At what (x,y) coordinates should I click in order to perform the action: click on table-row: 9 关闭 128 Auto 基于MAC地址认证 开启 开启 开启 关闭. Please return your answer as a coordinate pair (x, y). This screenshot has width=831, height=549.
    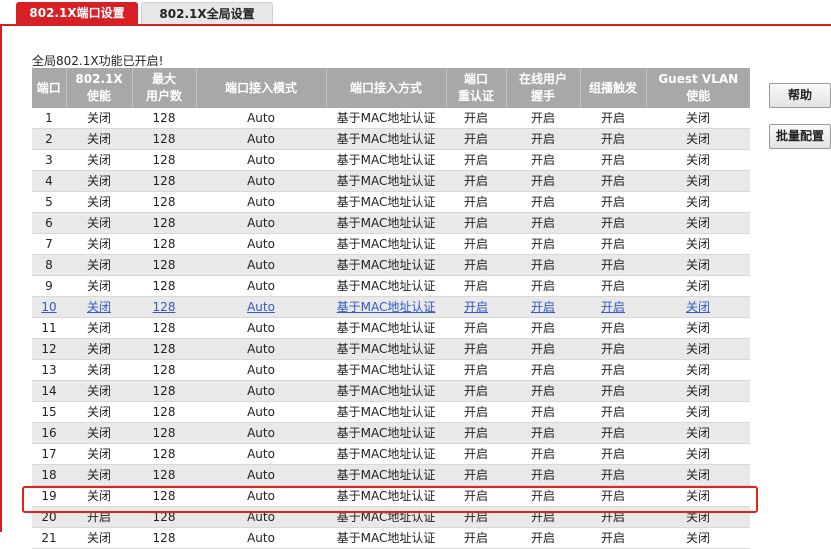
    Looking at the image, I should click on (391, 286).